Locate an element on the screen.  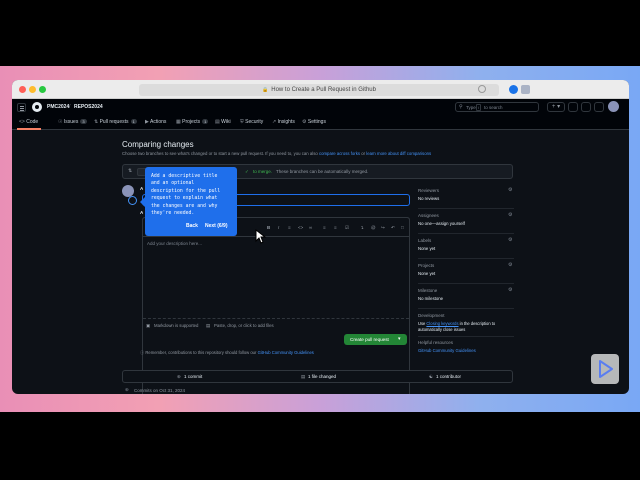
italic-icon: I is located at coordinates (278, 227).